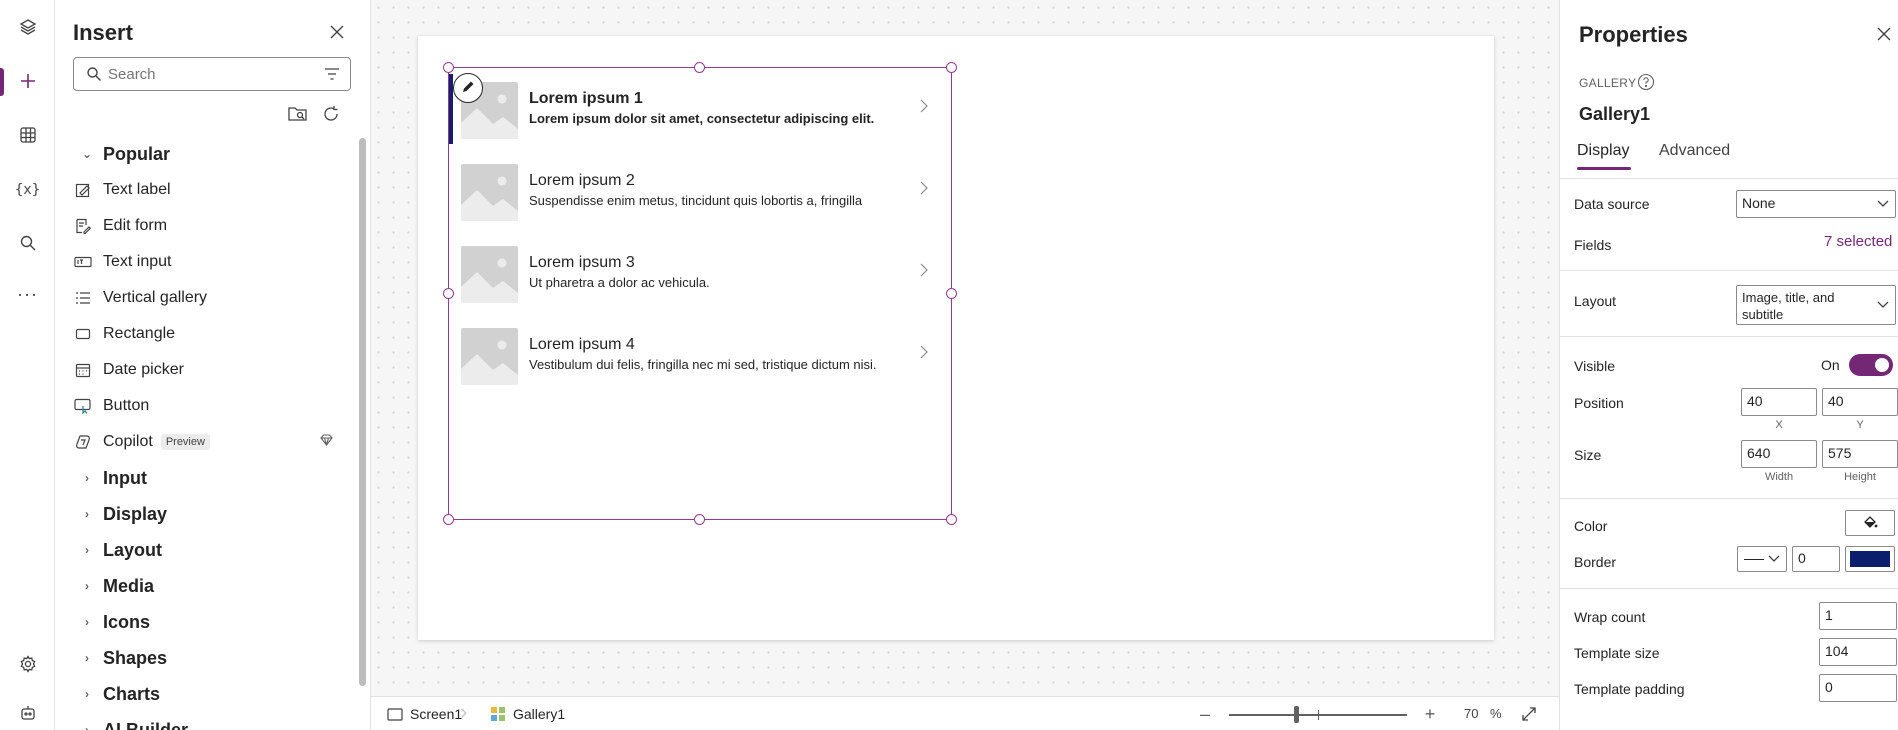 This screenshot has height=730, width=1898. I want to click on group-icons: › Icons, so click(205, 622).